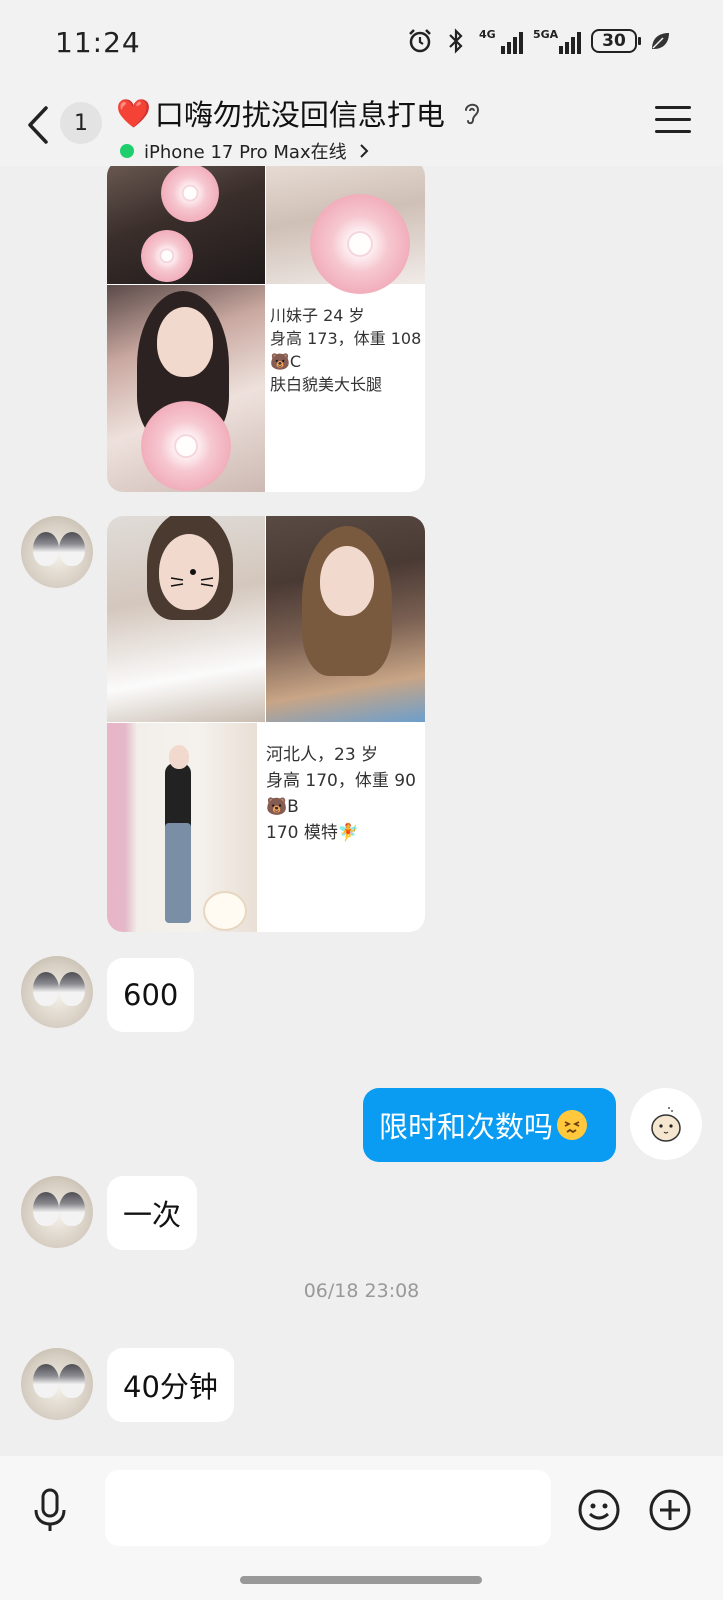 The height and width of the screenshot is (1600, 723). What do you see at coordinates (466, 1127) in the screenshot?
I see `message-text: 限时和次数吗` at bounding box center [466, 1127].